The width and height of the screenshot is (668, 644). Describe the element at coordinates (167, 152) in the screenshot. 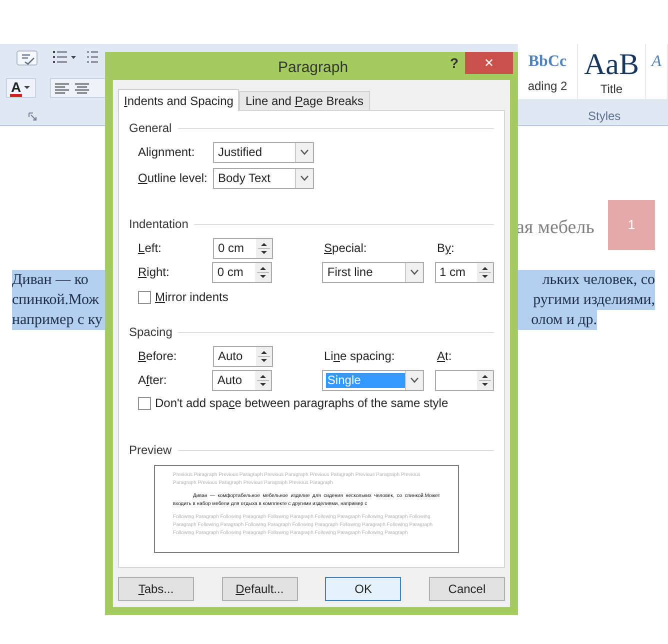

I see `field-label: Alignment:` at that location.